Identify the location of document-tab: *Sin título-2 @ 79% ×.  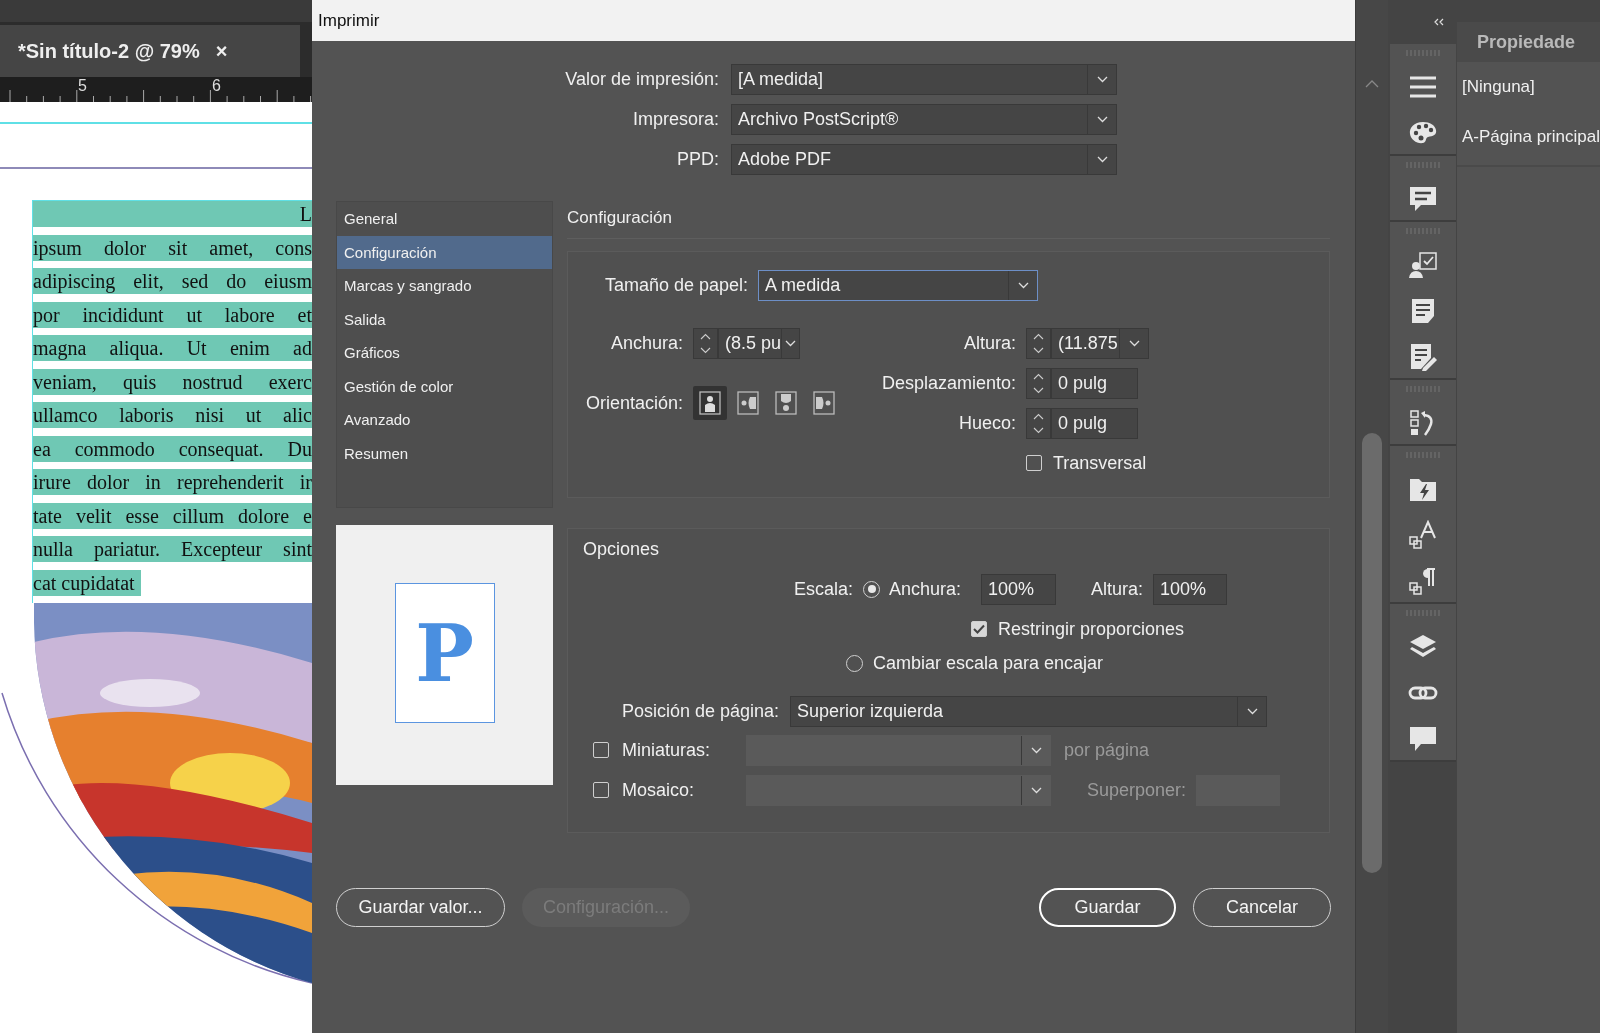
(150, 51).